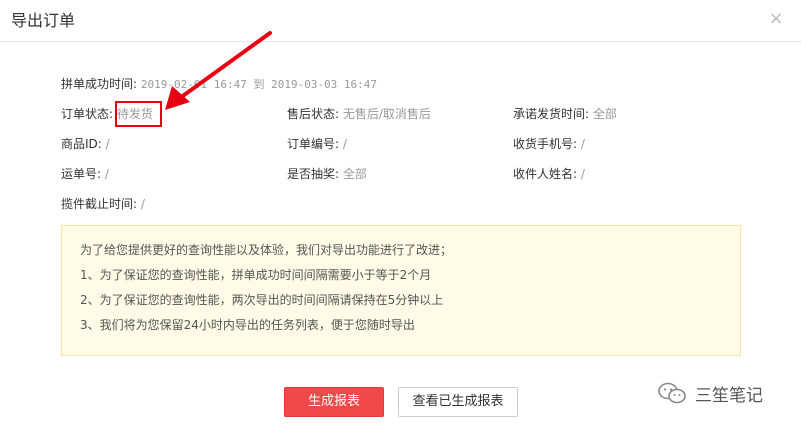 This screenshot has height=426, width=801. Describe the element at coordinates (262, 300) in the screenshot. I see `notice-line: 2、为了保证您的查询性能，两次导出的时间间隔请保持在5分钟以上` at that location.